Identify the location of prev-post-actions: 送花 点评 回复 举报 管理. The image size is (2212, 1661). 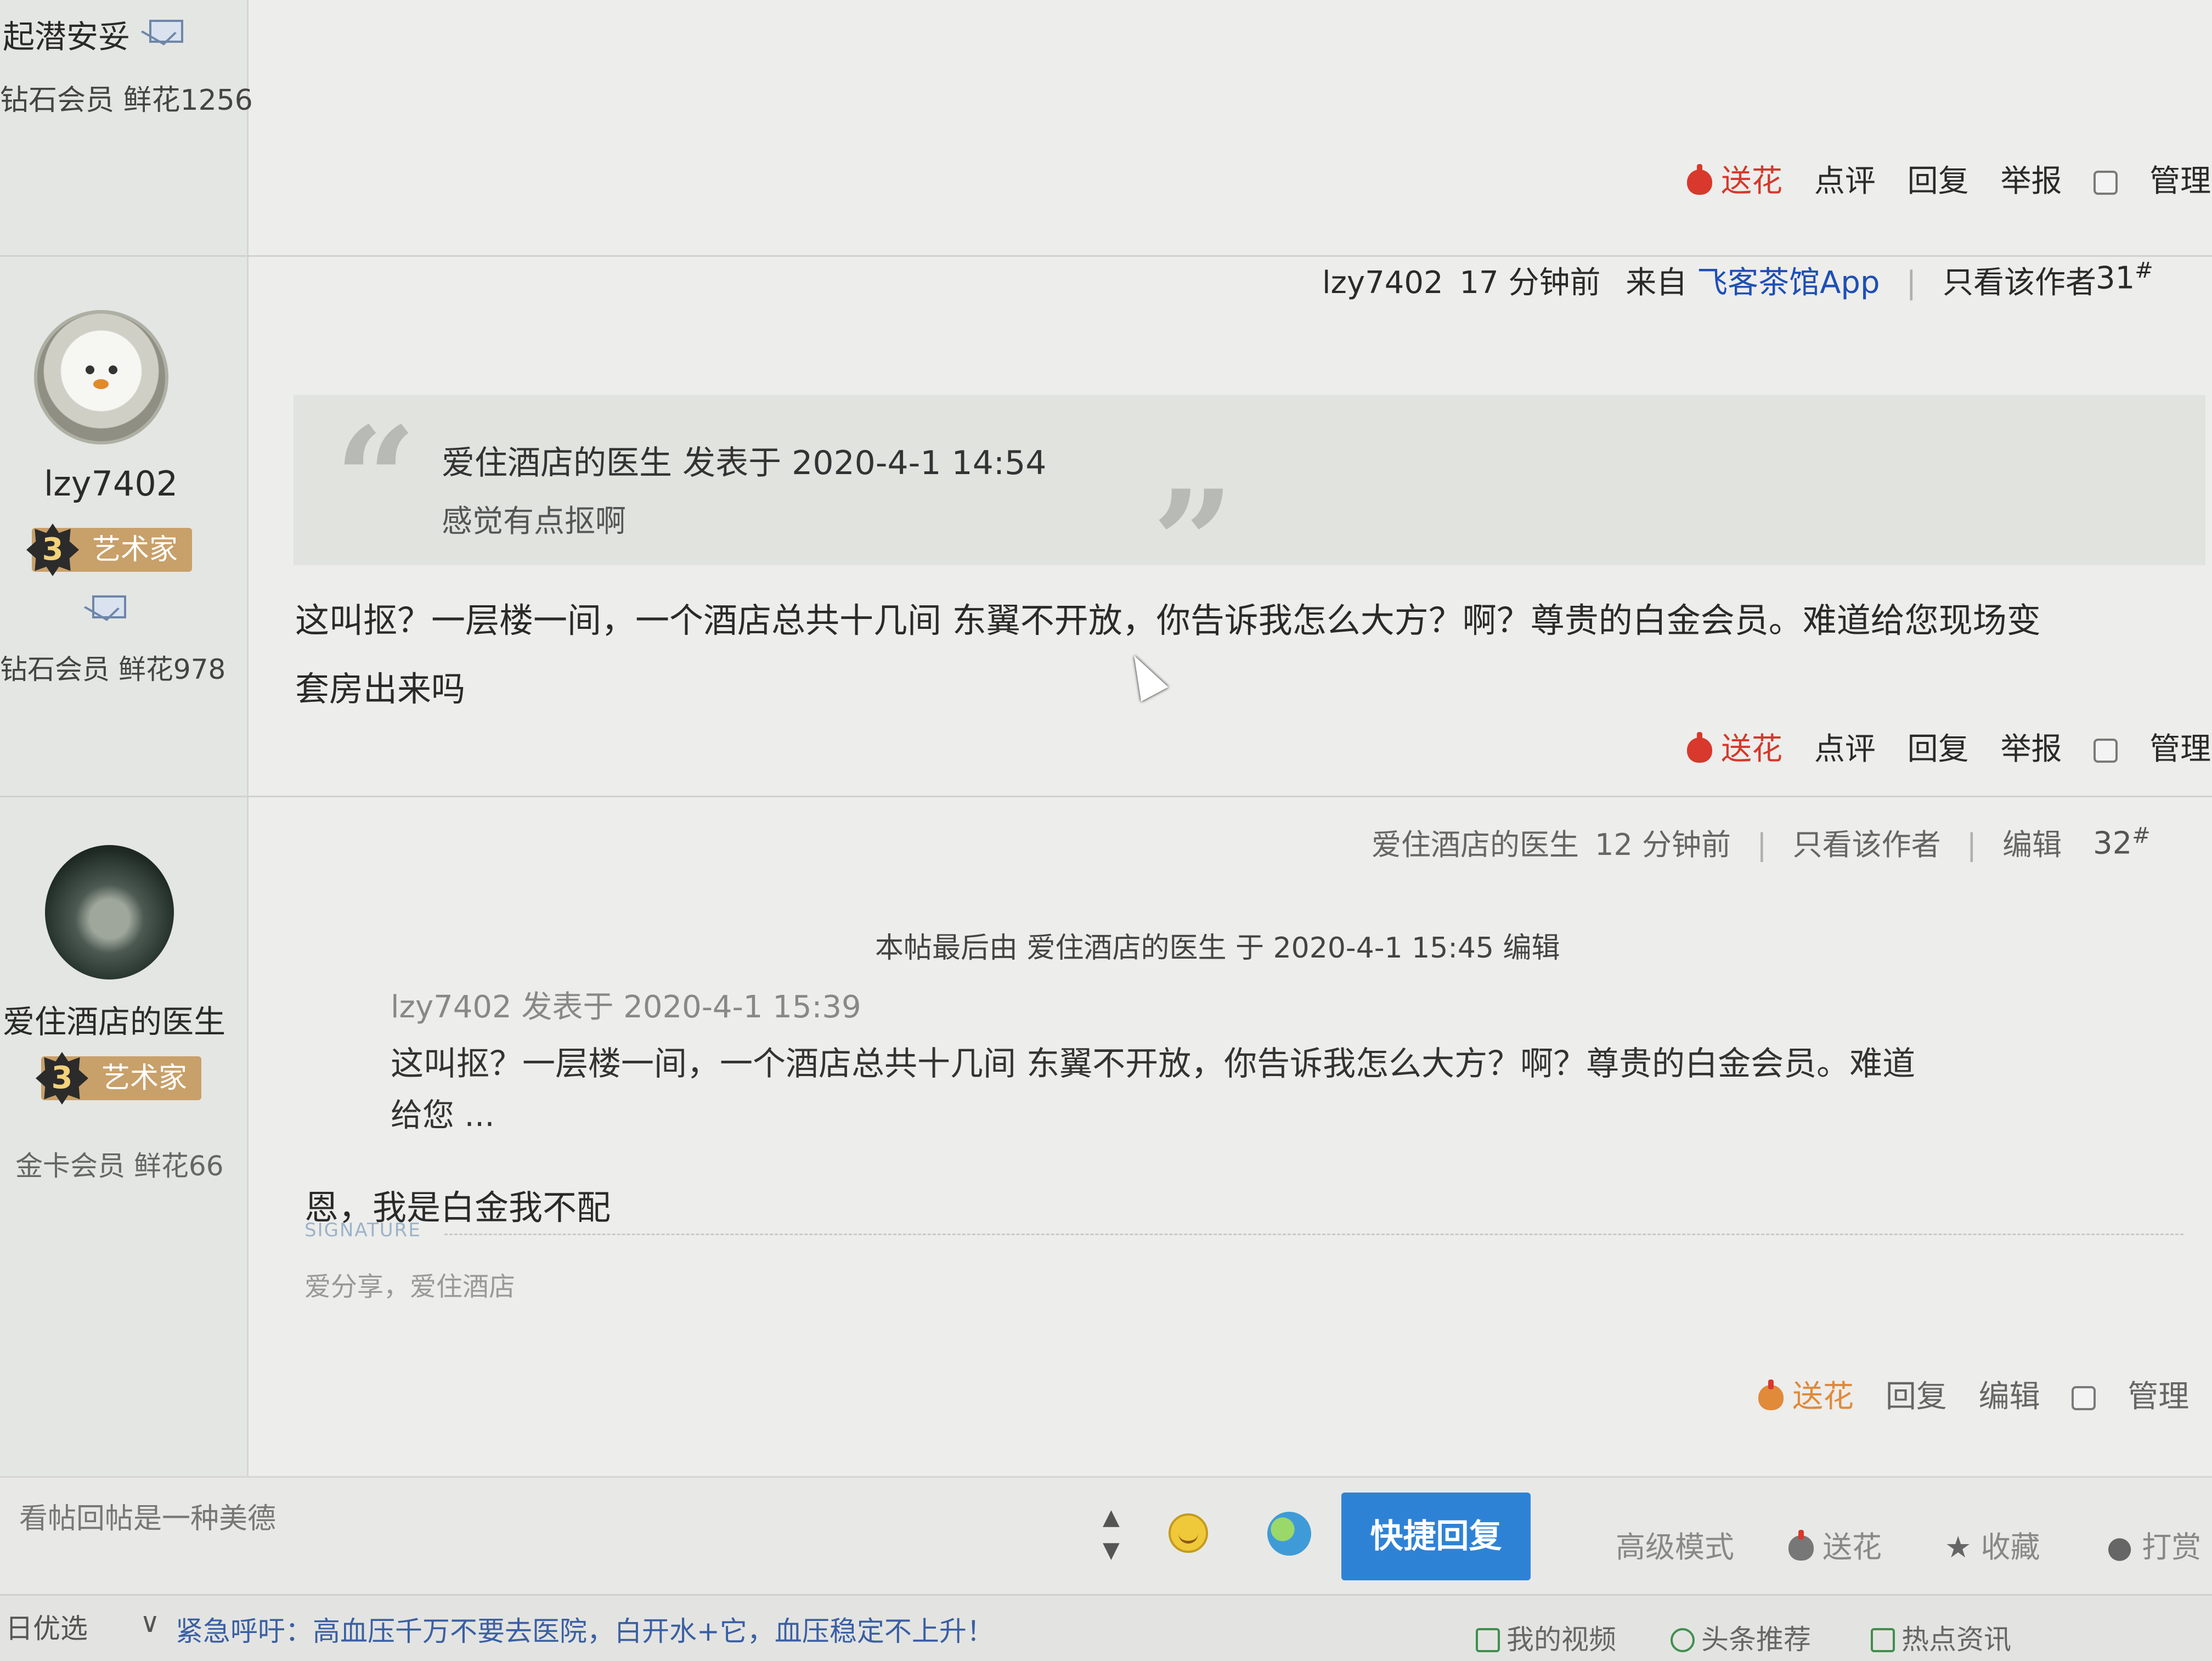
(1949, 178).